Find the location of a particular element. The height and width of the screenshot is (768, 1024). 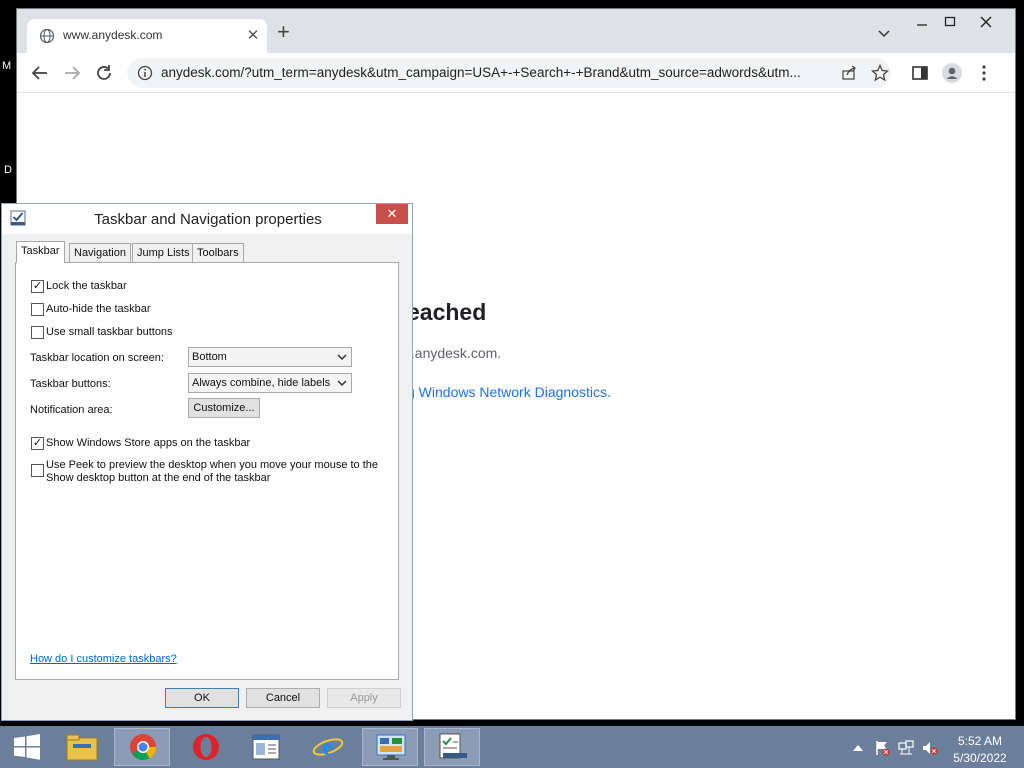

ok-button: OK is located at coordinates (202, 698).